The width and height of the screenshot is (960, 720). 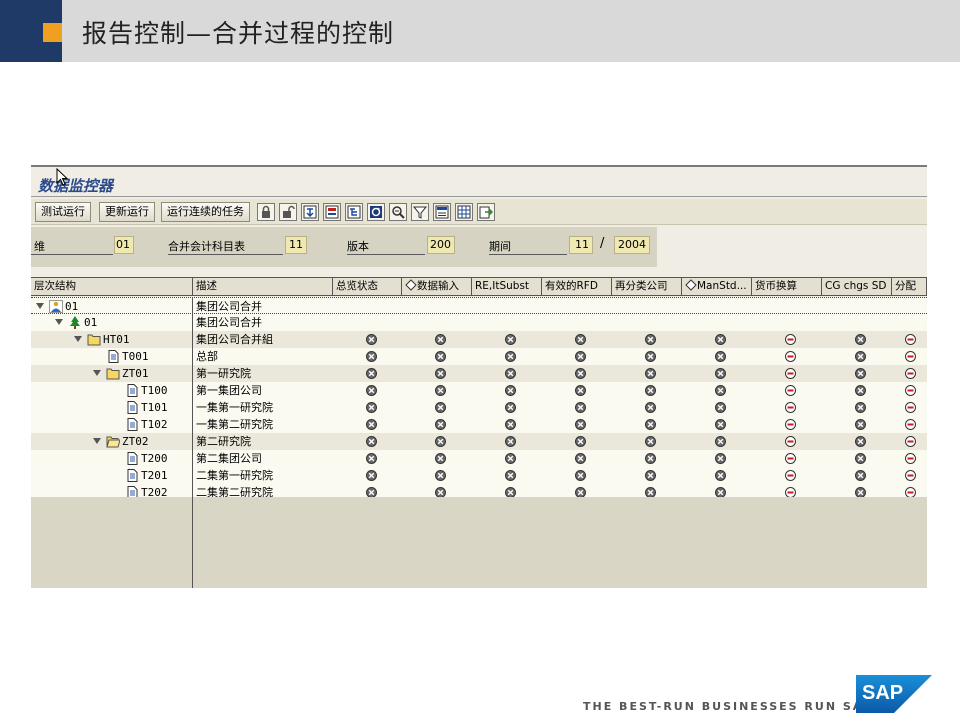 What do you see at coordinates (111, 339) in the screenshot?
I see `hierarchy-cell: HT01` at bounding box center [111, 339].